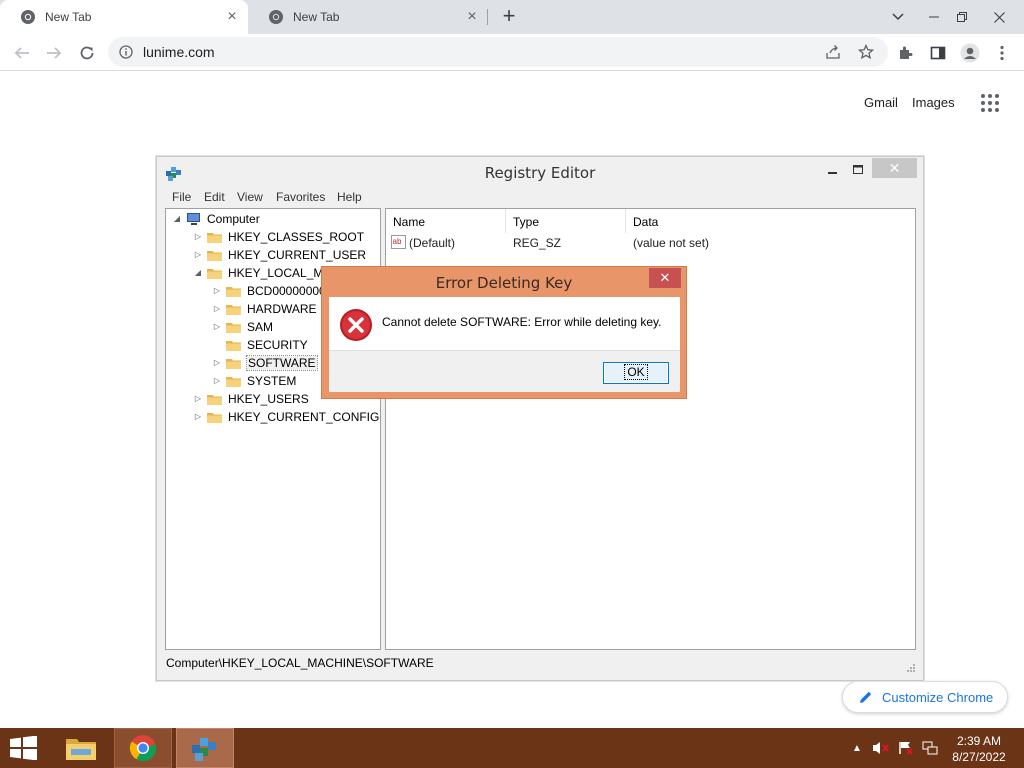 The image size is (1024, 768). What do you see at coordinates (857, 748) in the screenshot?
I see `chevron-up-icon: ▲` at bounding box center [857, 748].